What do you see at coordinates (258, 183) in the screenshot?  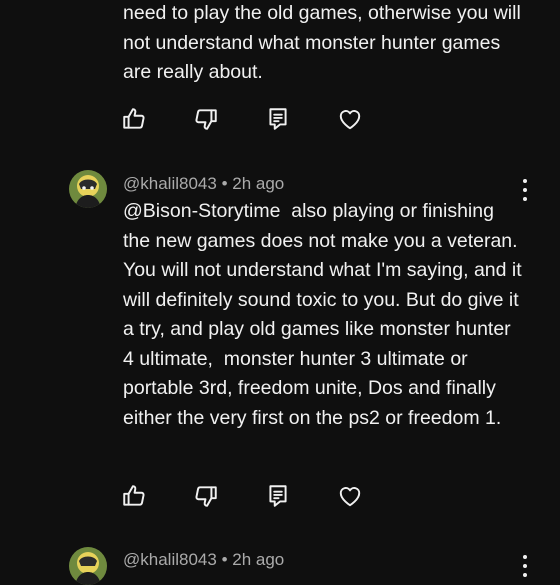 I see `comment-time: 2h ago` at bounding box center [258, 183].